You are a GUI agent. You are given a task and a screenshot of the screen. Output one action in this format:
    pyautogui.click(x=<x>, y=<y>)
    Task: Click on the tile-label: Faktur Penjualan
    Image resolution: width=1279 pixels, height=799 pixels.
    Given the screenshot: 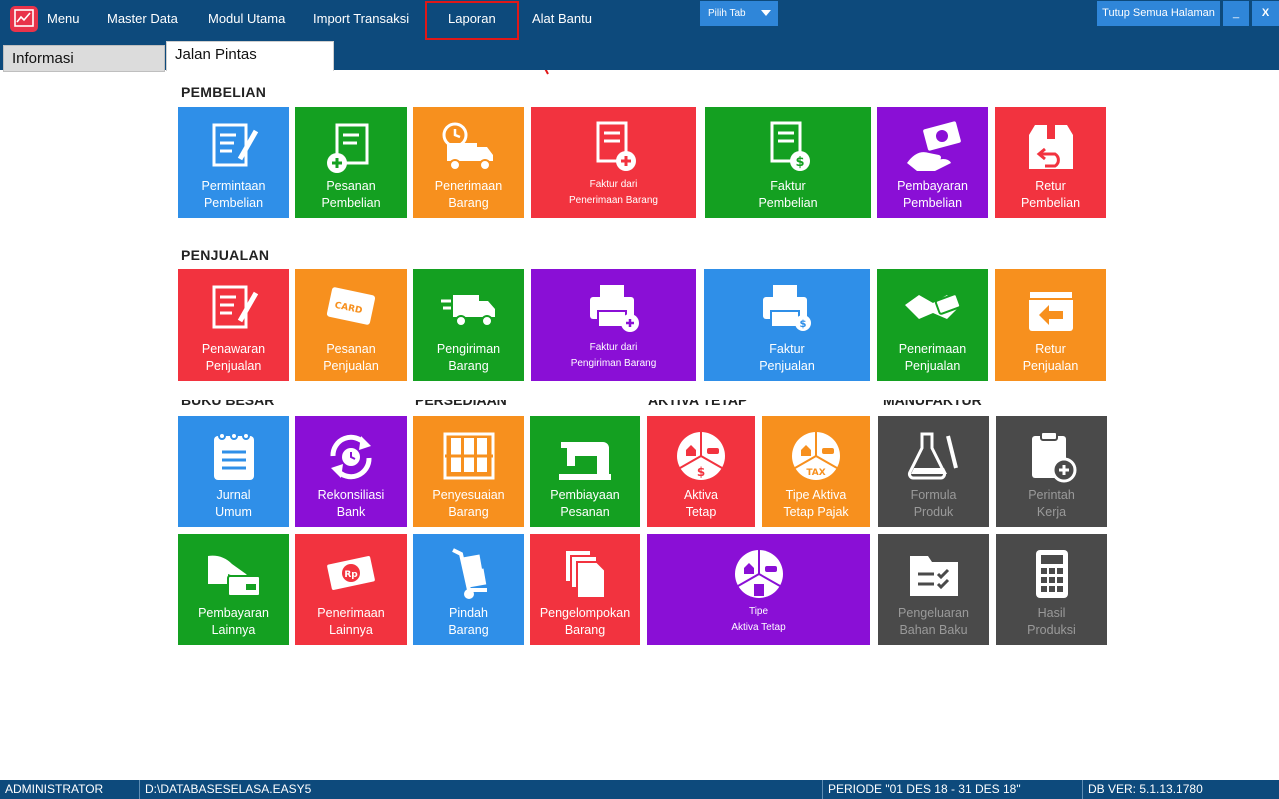 What is the action you would take?
    pyautogui.click(x=787, y=357)
    